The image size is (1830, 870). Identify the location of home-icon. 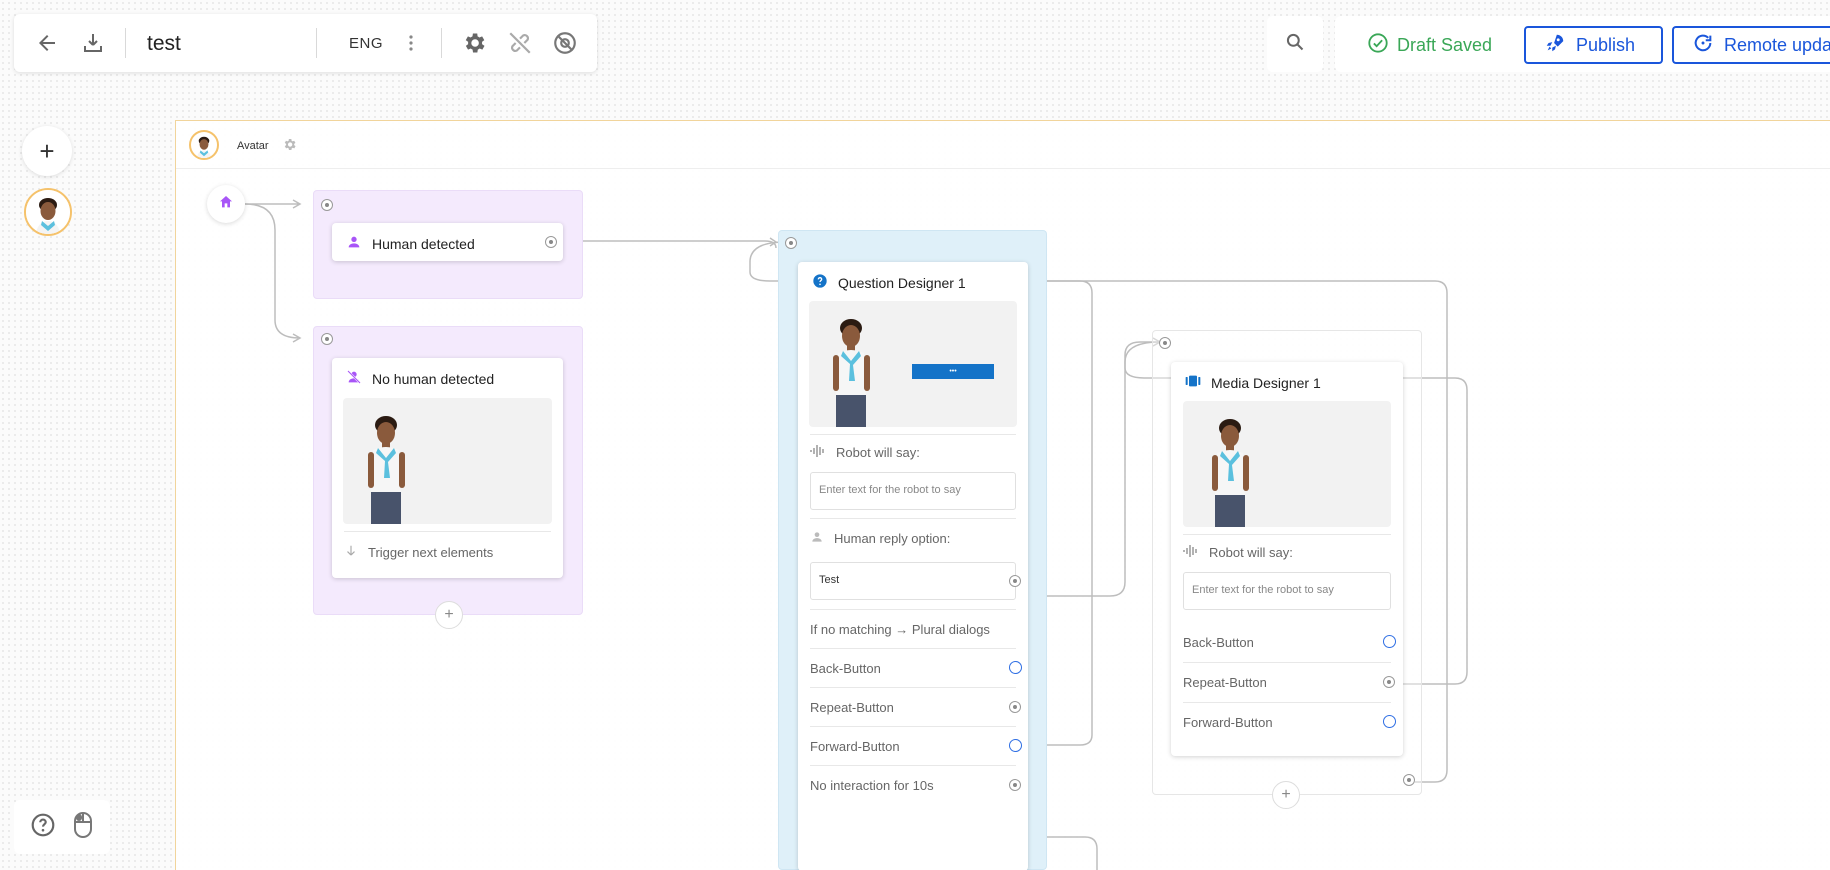
(226, 204).